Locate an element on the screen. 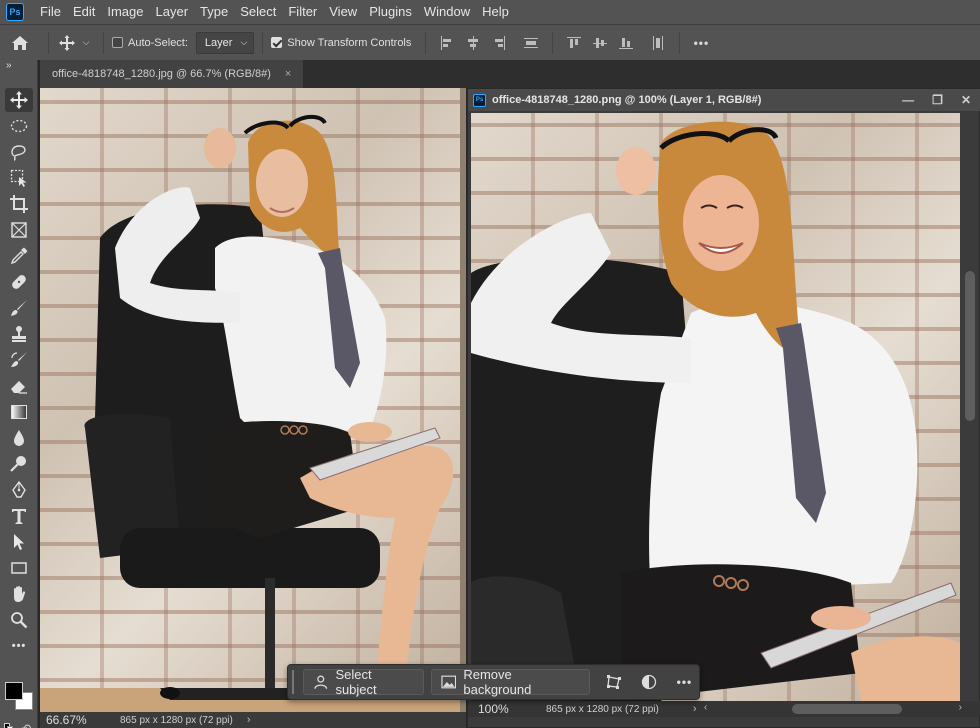 This screenshot has height=728, width=980. menu-file: File is located at coordinates (50, 12).